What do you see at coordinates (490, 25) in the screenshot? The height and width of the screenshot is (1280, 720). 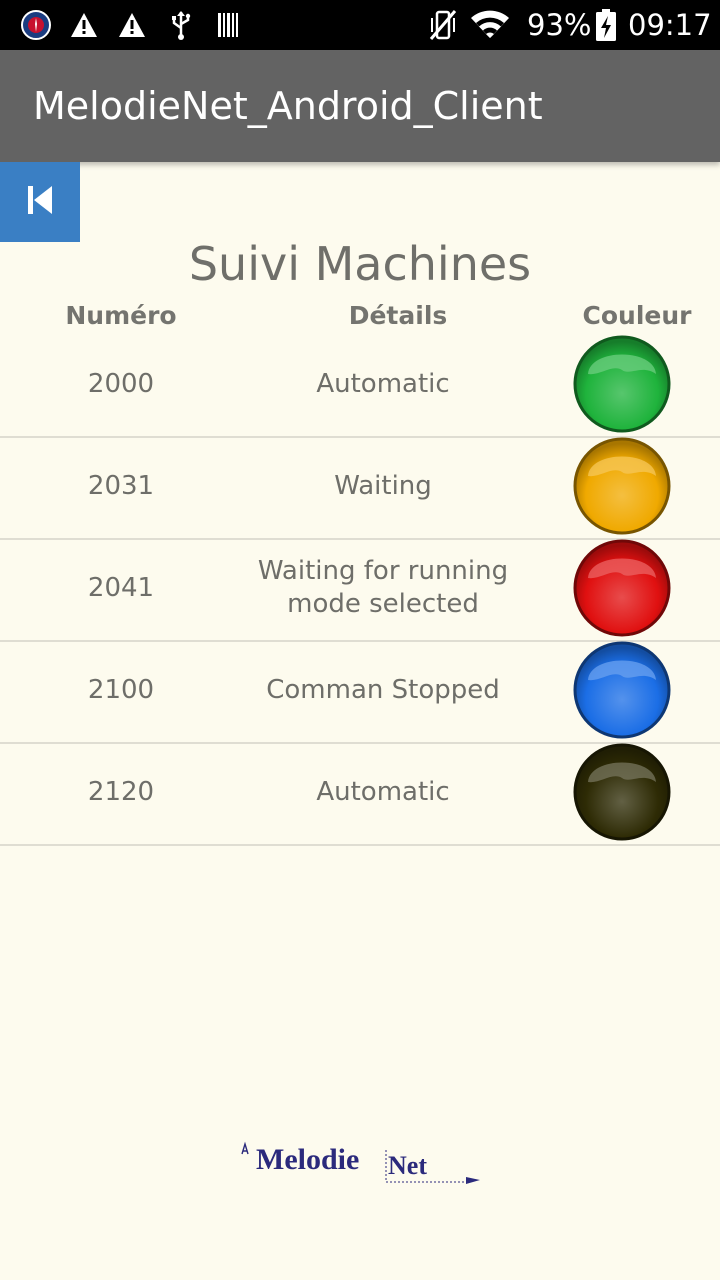 I see `wifi-icon` at bounding box center [490, 25].